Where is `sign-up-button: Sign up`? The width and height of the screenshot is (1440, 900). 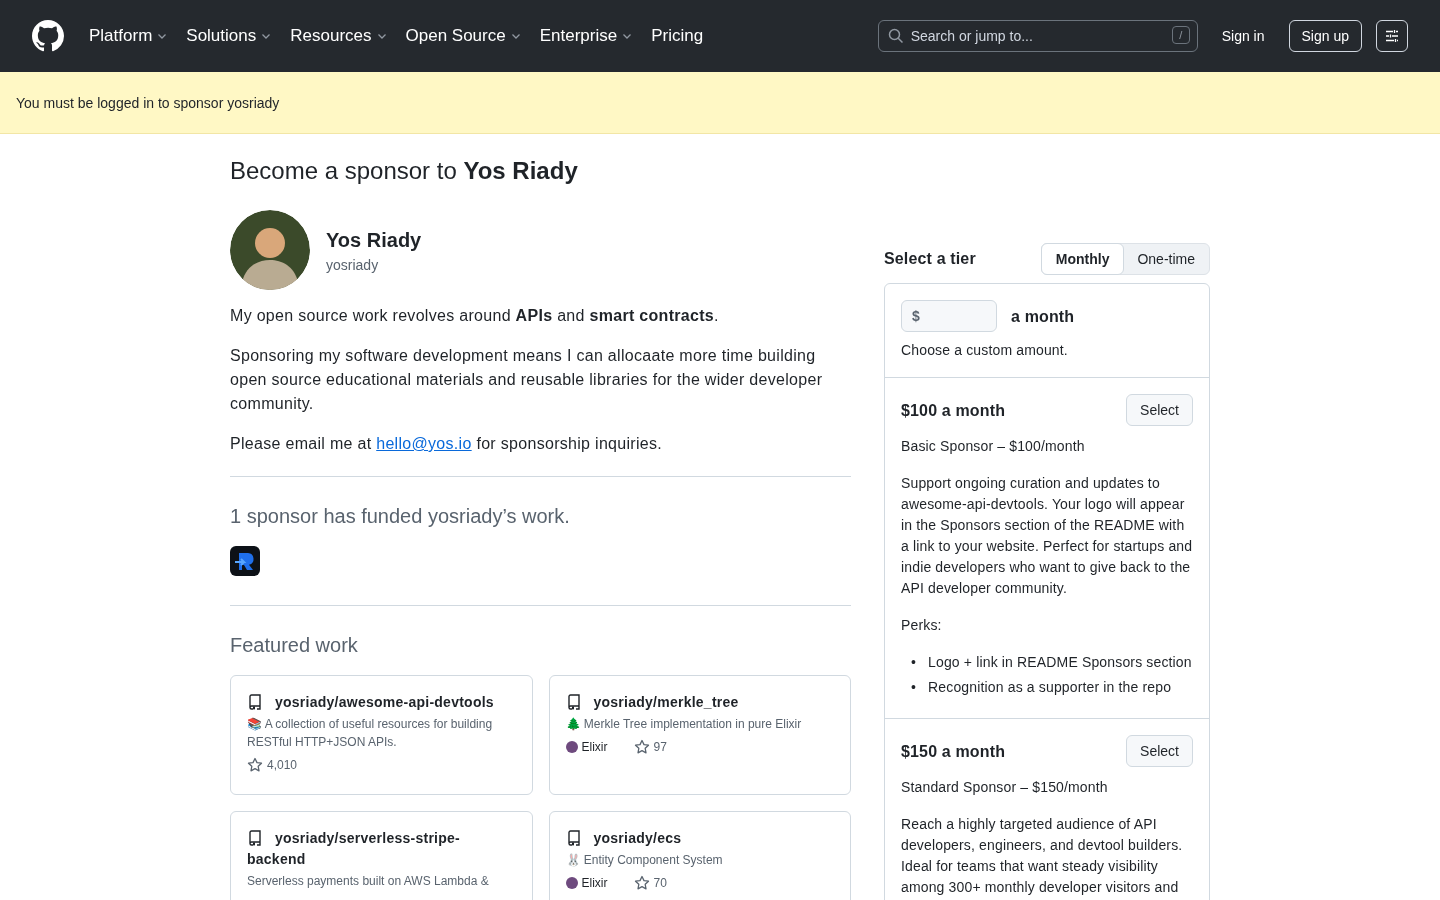 sign-up-button: Sign up is located at coordinates (1325, 36).